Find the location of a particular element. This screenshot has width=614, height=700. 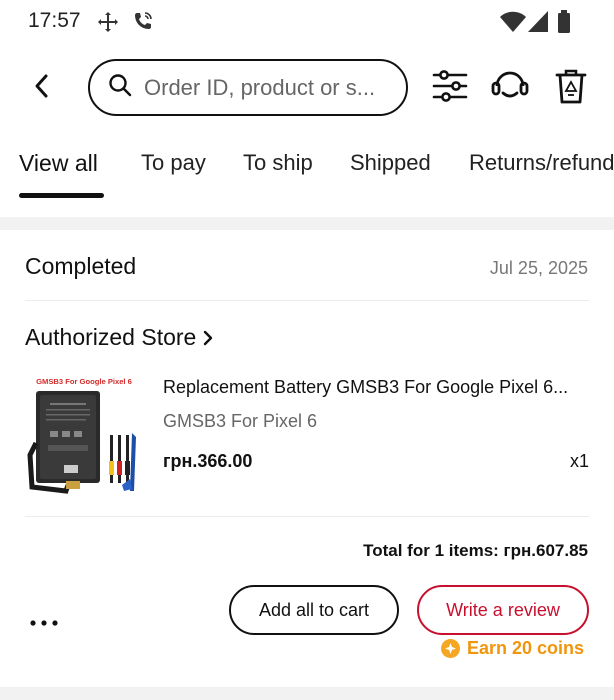

battery-icon is located at coordinates (564, 24).